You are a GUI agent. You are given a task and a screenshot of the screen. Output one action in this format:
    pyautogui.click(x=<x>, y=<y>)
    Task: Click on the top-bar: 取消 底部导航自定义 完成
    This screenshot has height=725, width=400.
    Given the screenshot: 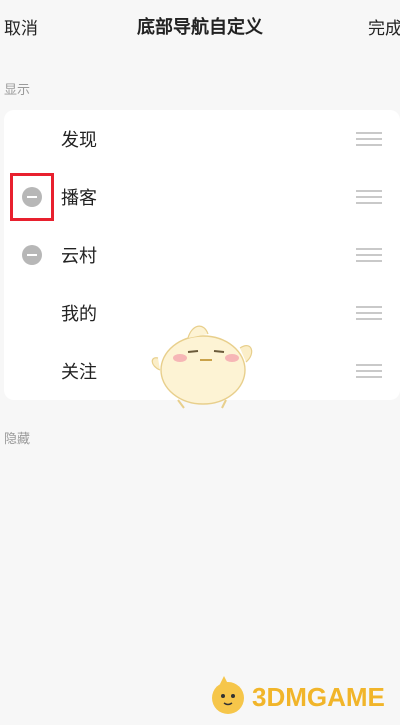 What is the action you would take?
    pyautogui.click(x=200, y=26)
    